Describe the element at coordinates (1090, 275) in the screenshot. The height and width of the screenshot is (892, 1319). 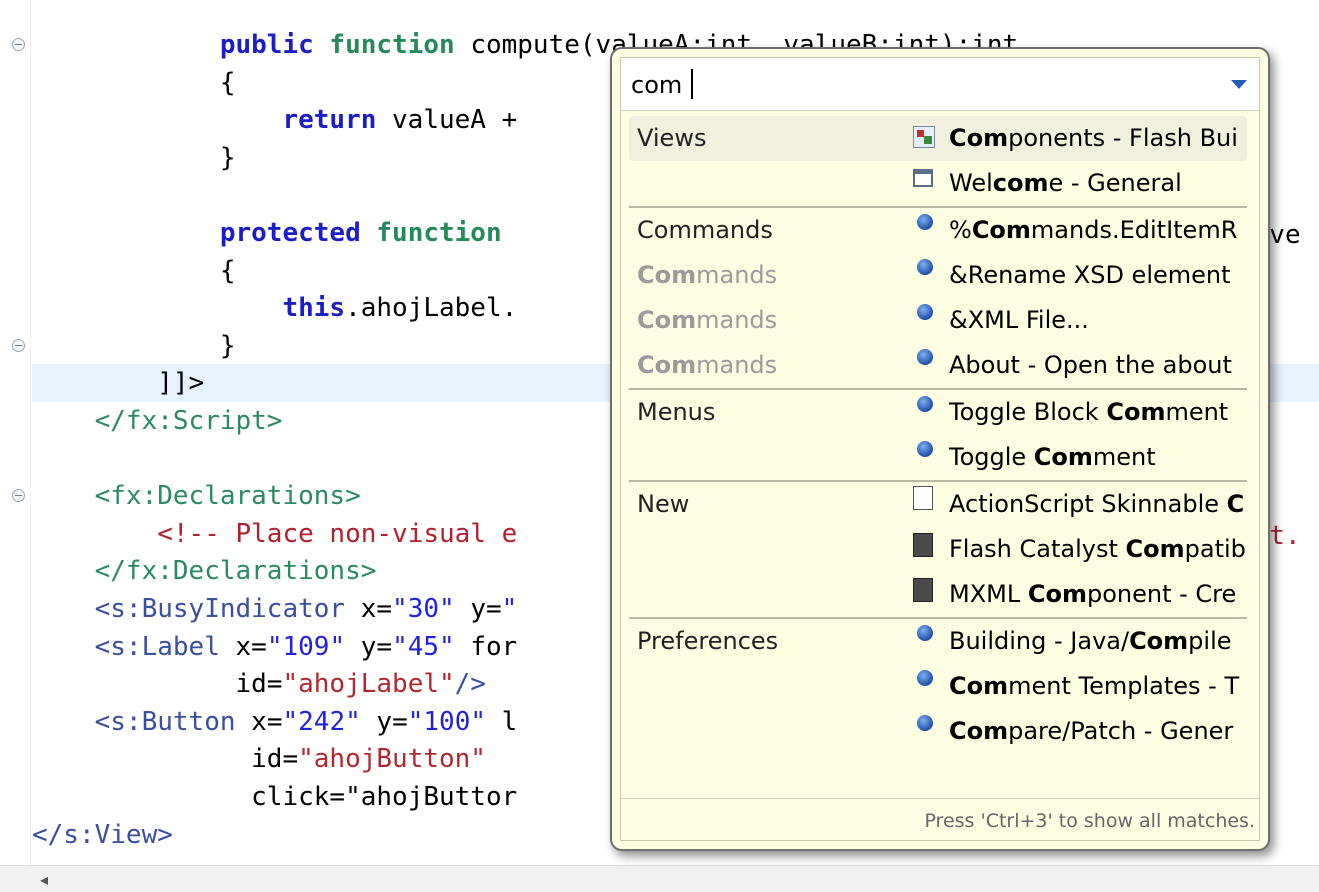
I see `label-text: &Rename XSD element` at that location.